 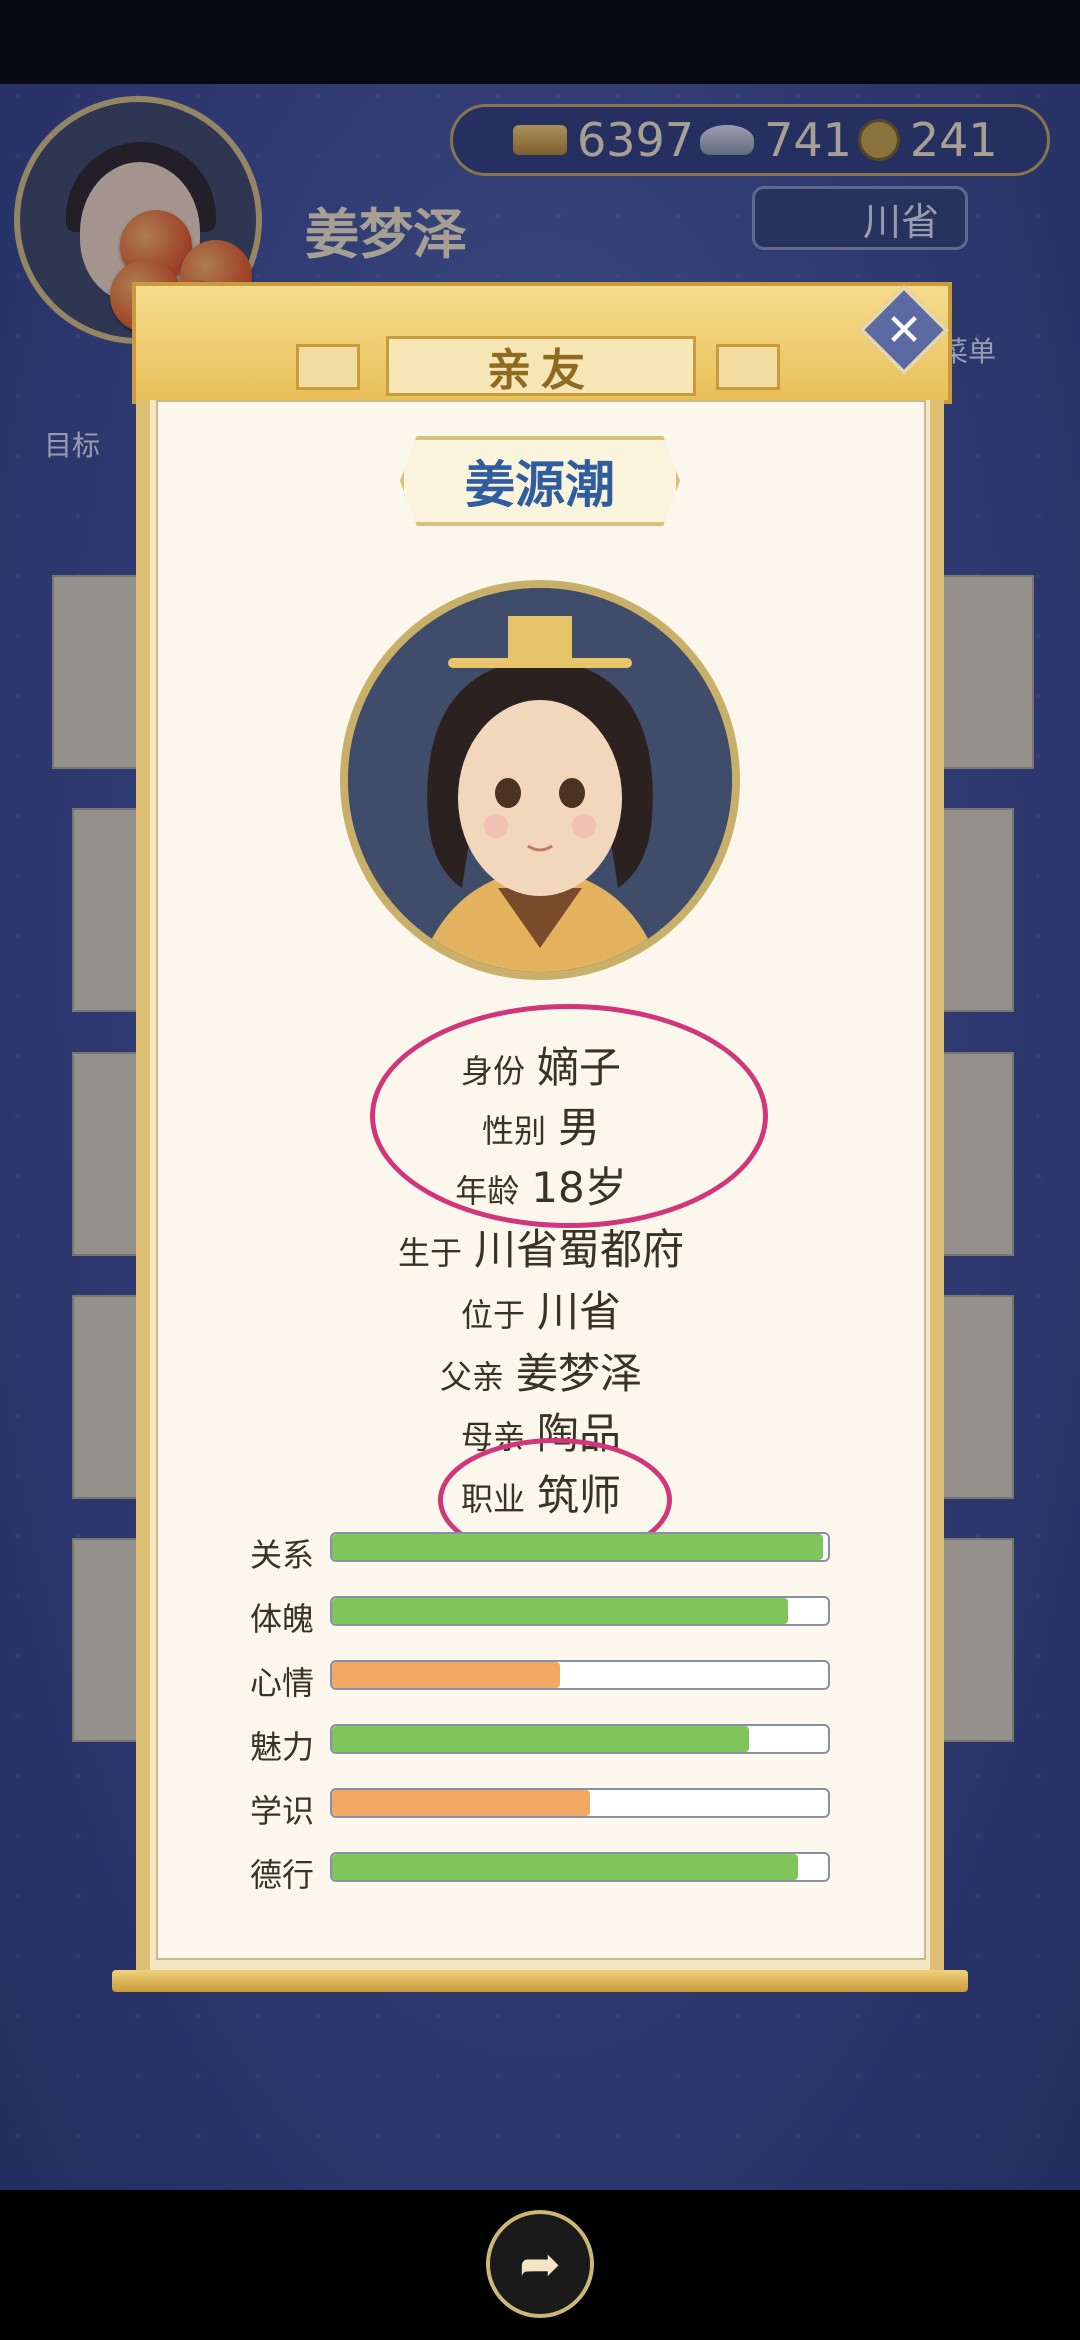 I want to click on portrait-illustration, so click(x=540, y=780).